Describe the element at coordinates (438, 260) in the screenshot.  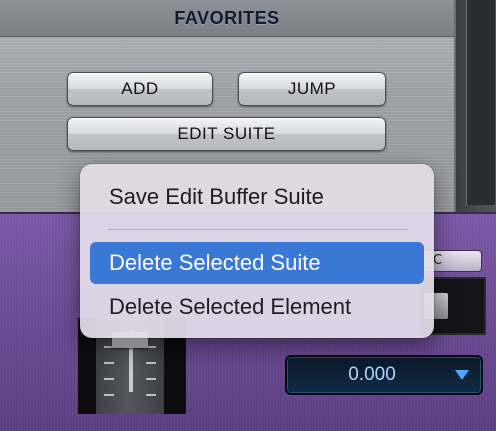
I see `small-button-glyph: C` at that location.